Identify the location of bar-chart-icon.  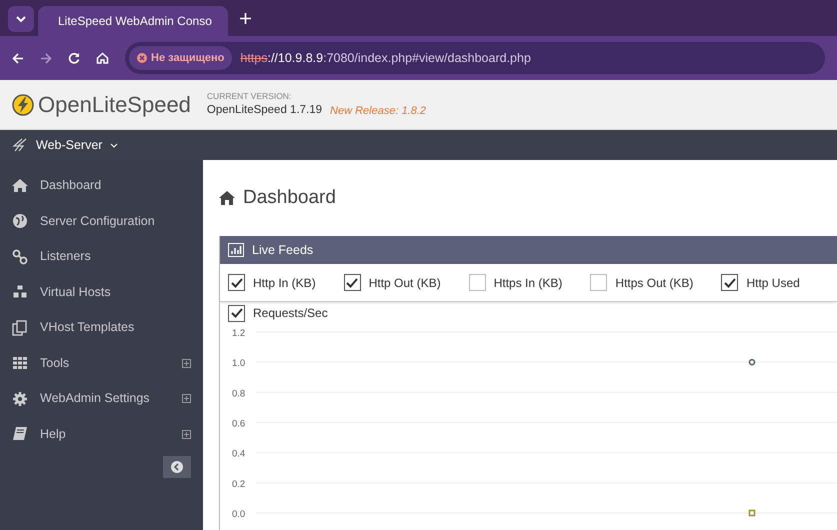
(236, 250).